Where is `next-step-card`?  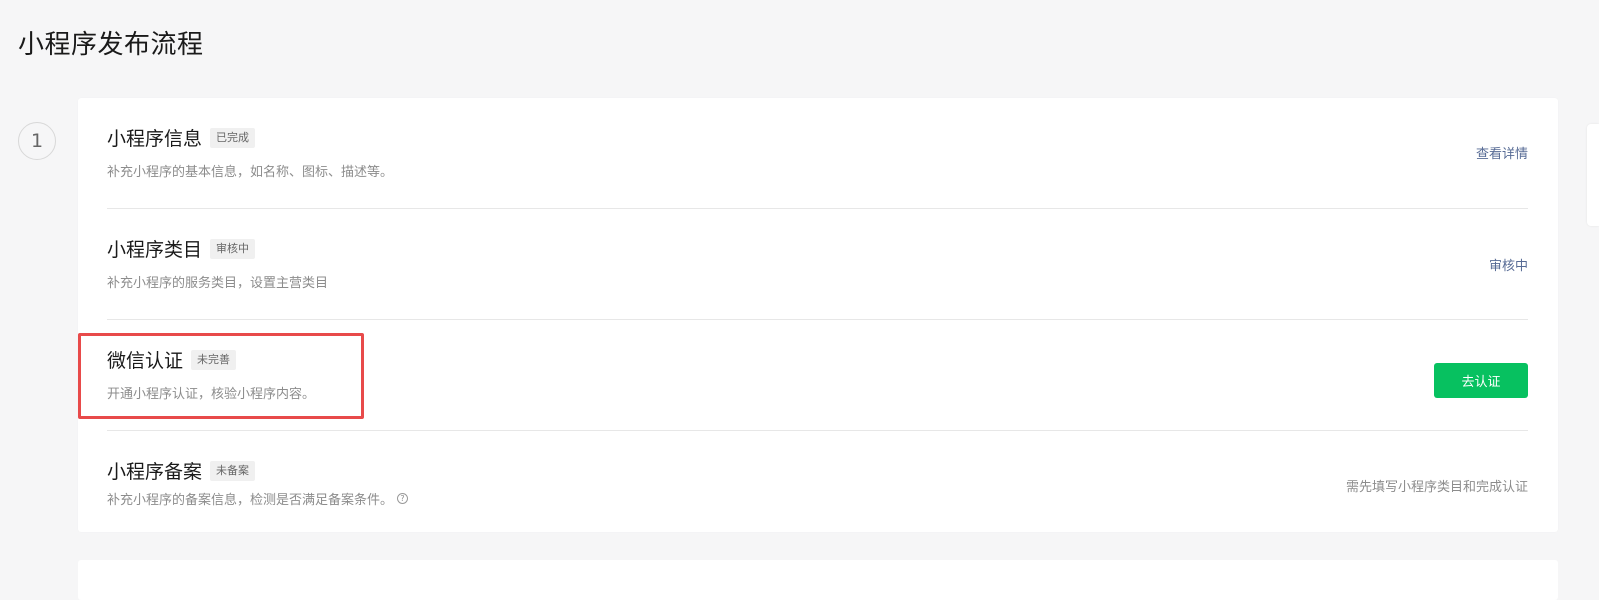 next-step-card is located at coordinates (818, 580).